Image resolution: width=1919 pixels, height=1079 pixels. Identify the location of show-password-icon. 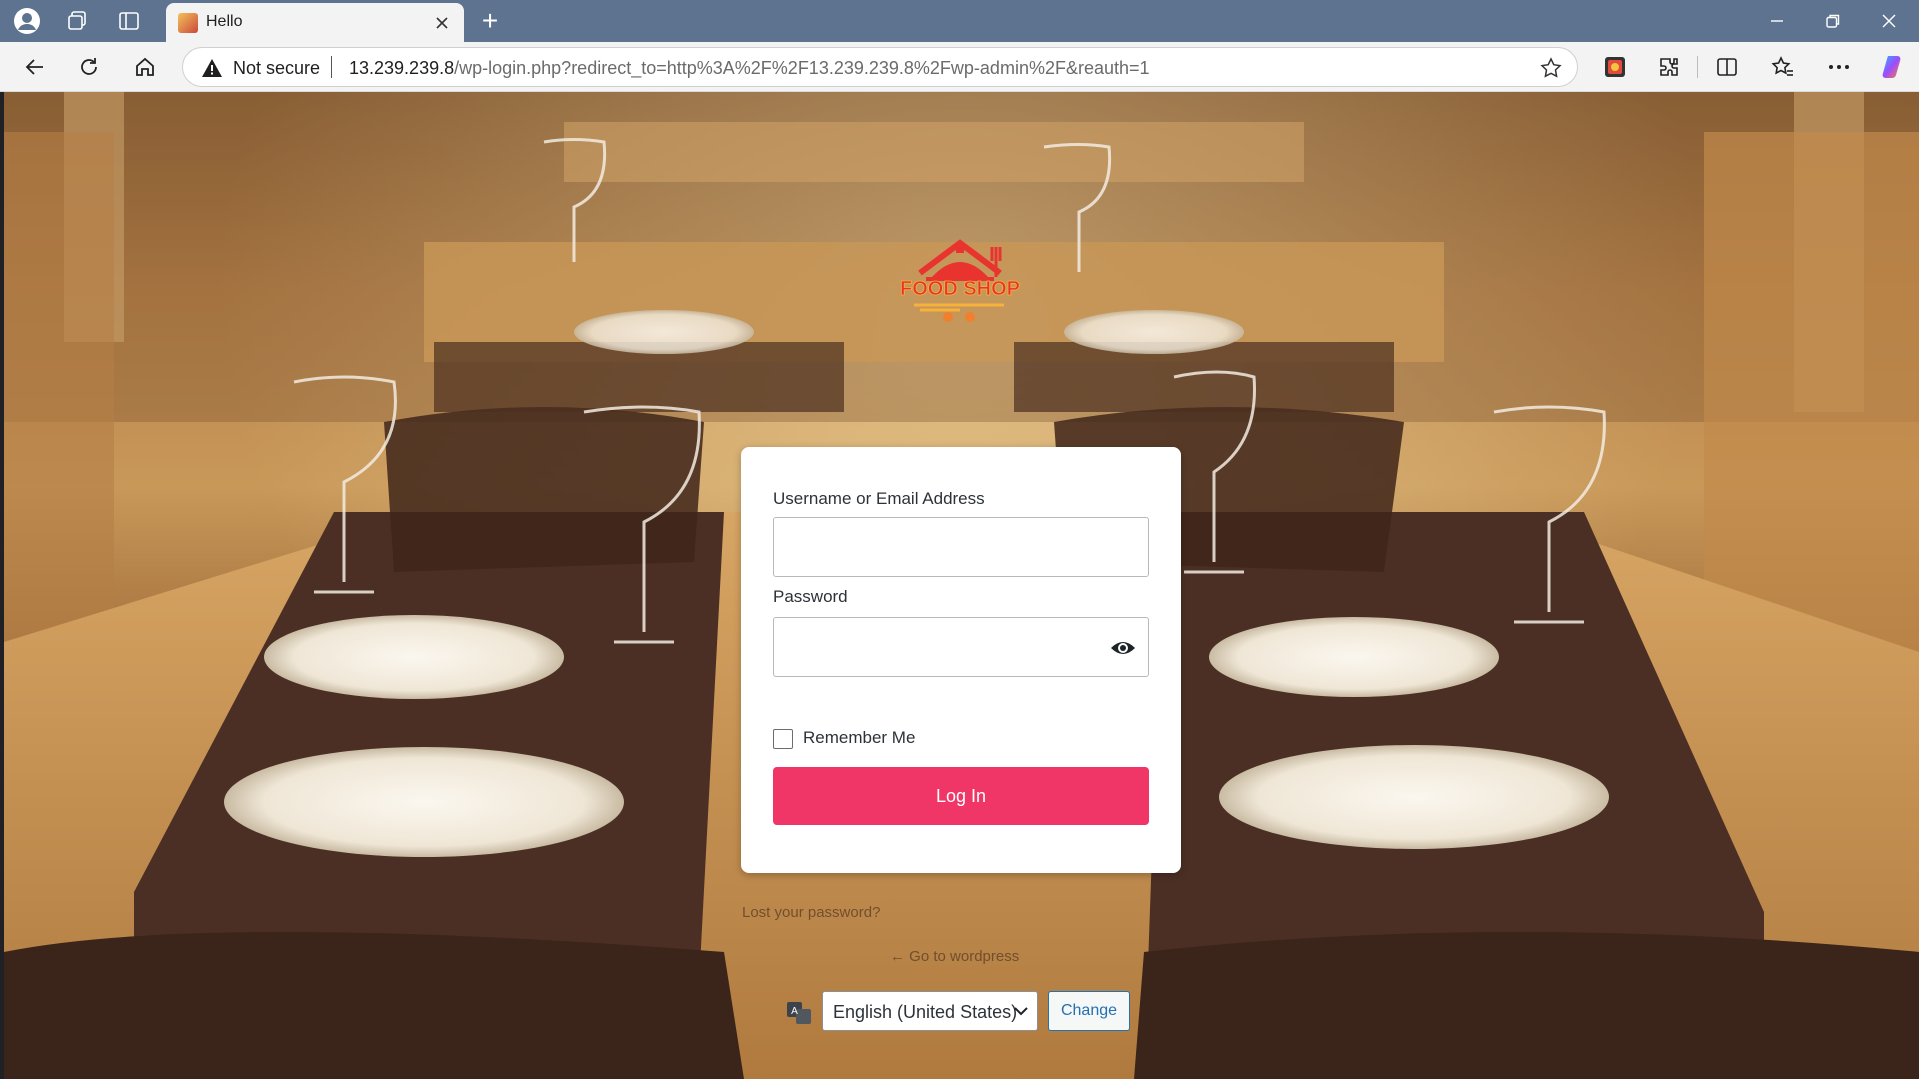
(1123, 648).